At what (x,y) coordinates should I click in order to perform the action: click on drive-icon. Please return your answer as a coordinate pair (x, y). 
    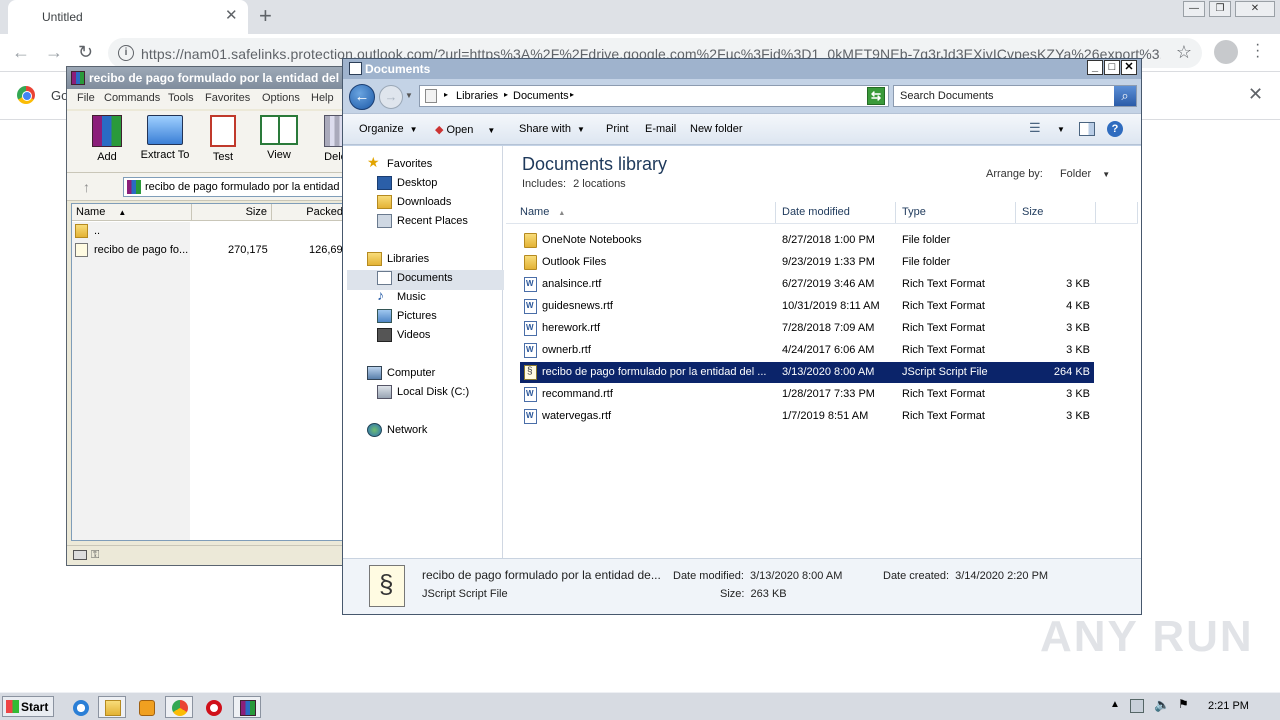
    Looking at the image, I should click on (80, 555).